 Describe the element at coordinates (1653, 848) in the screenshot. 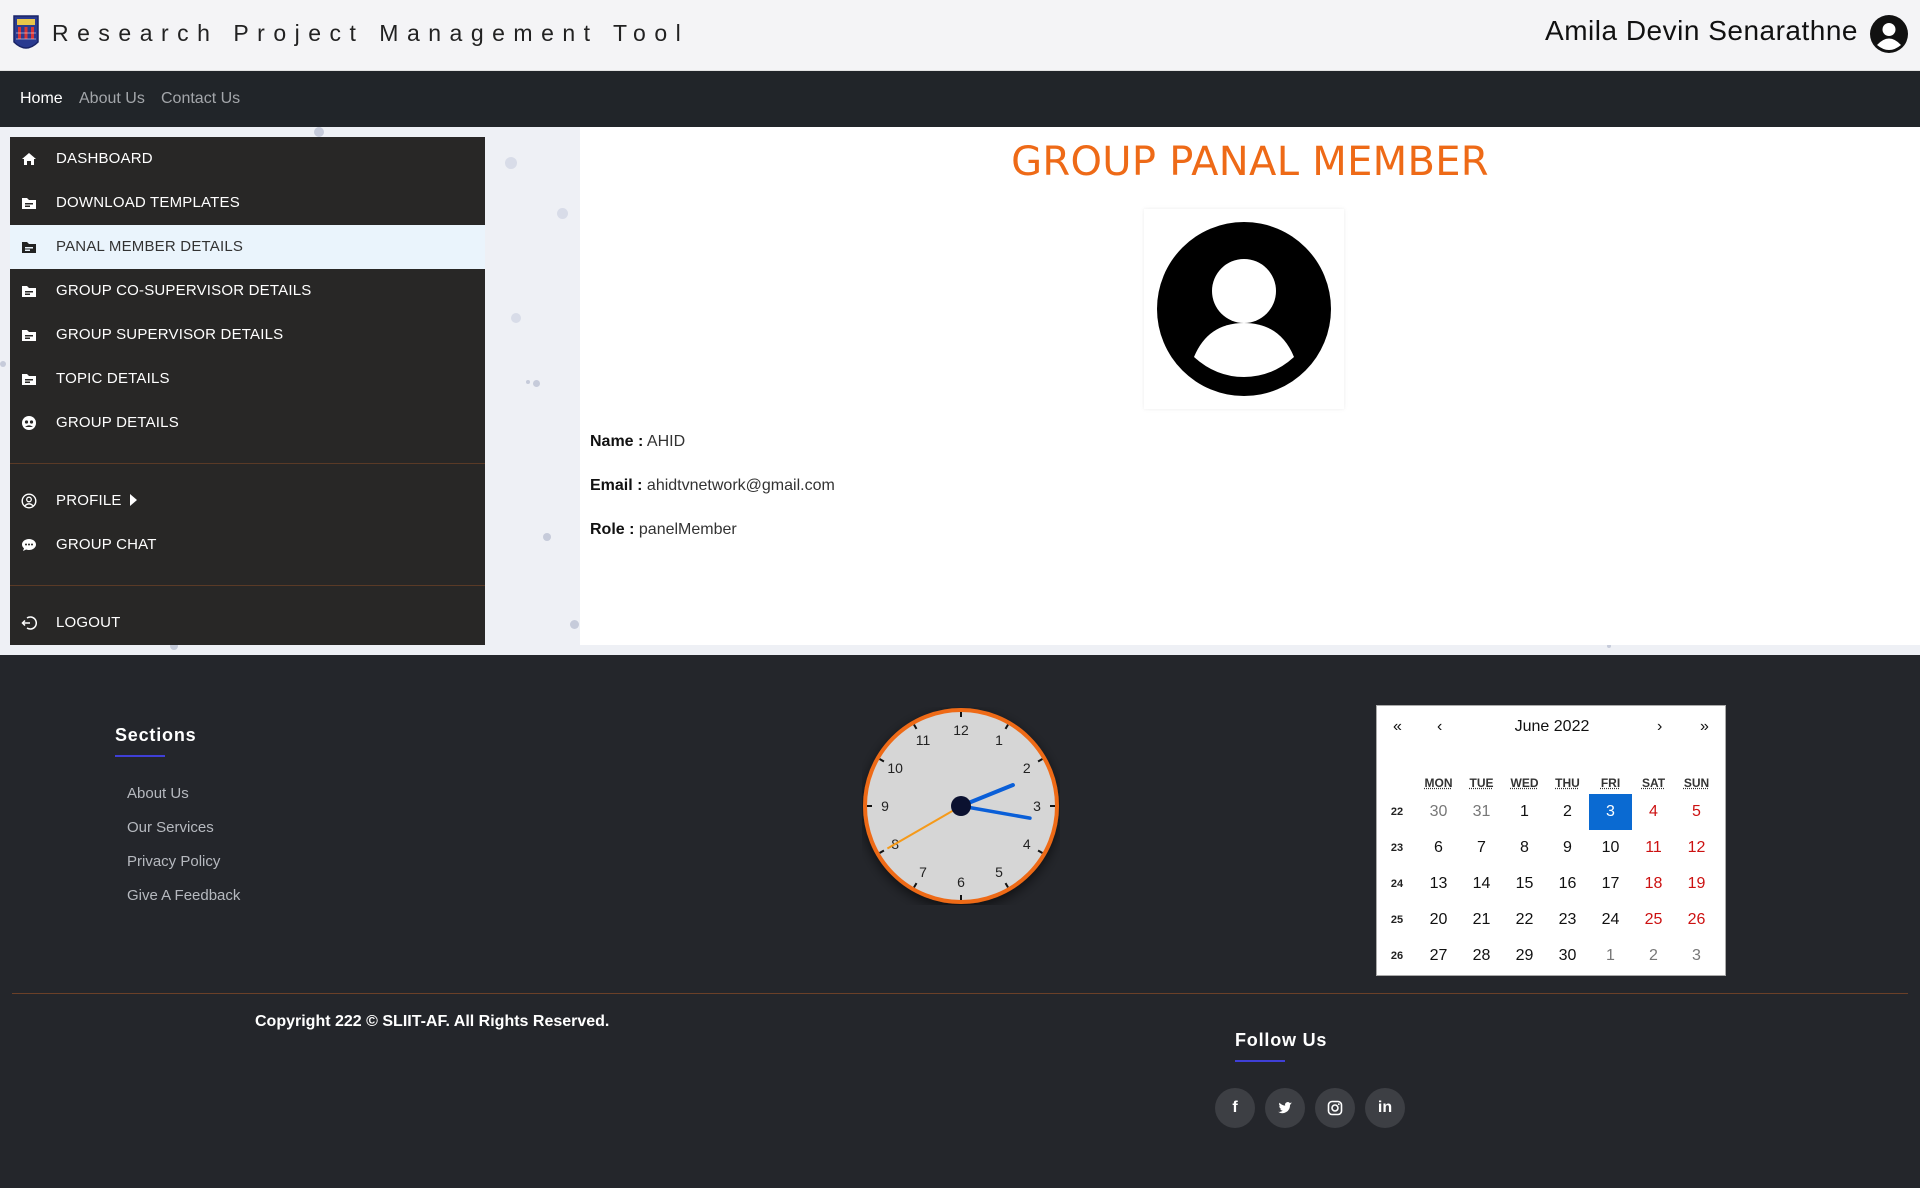

I see `calendar-day: 11` at that location.